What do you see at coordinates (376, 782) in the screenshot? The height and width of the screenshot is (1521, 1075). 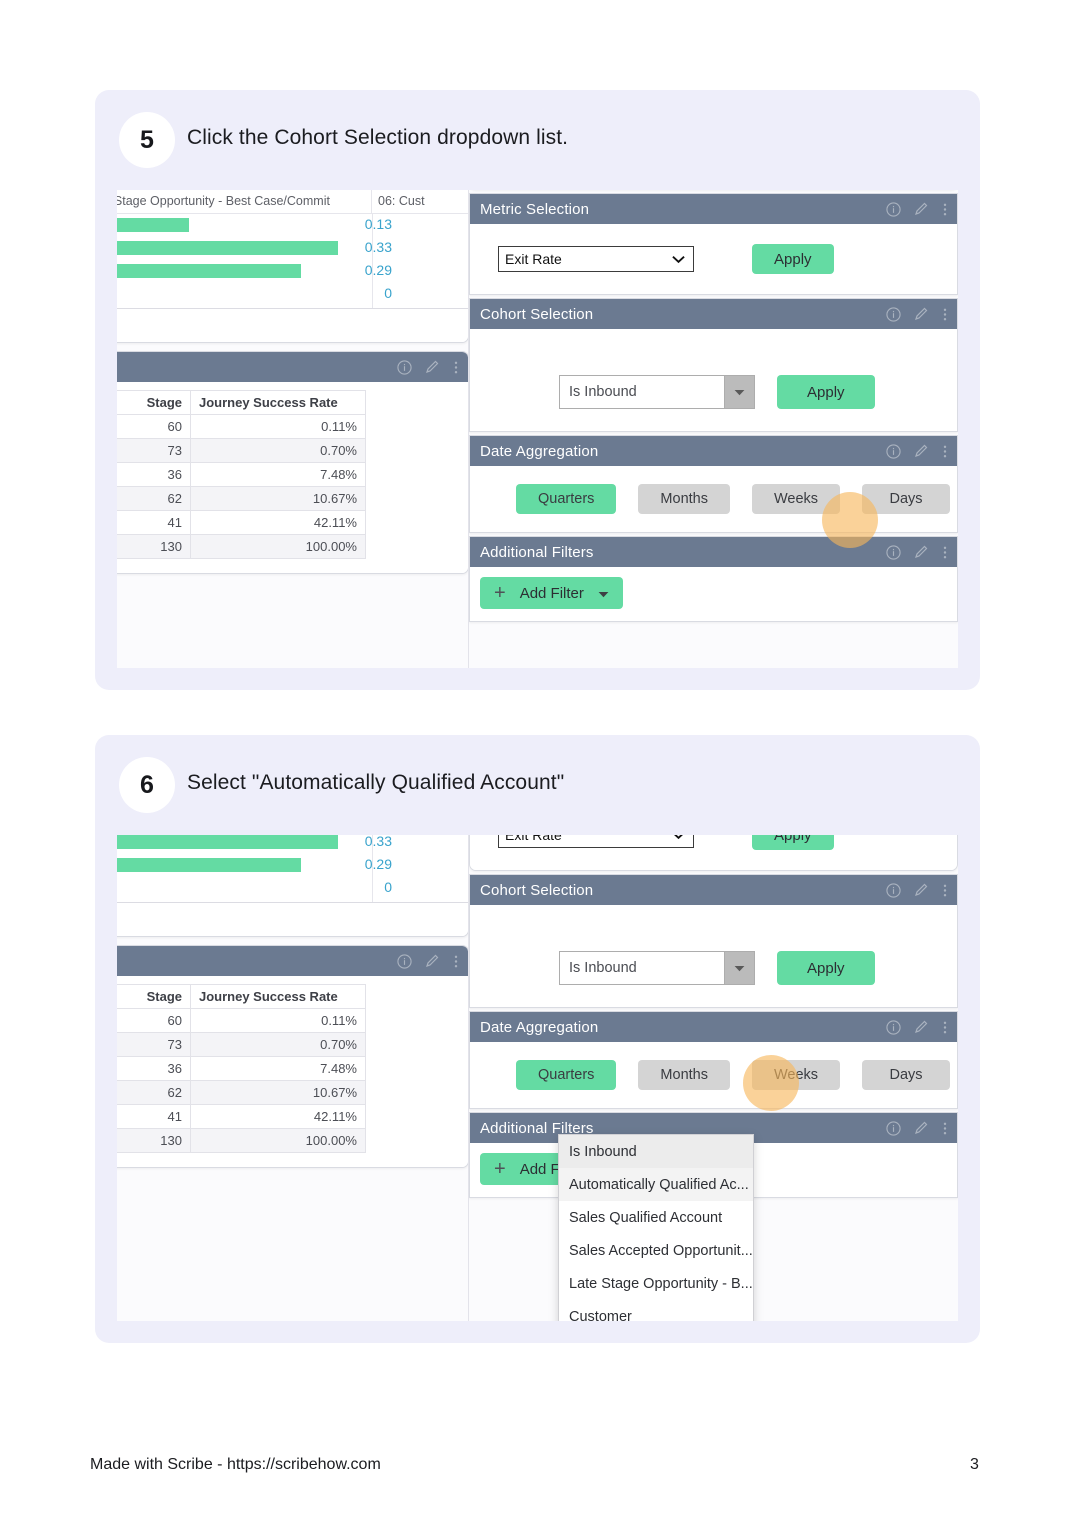 I see `step-instruction-6: Select "Automatically Qualified Account"` at bounding box center [376, 782].